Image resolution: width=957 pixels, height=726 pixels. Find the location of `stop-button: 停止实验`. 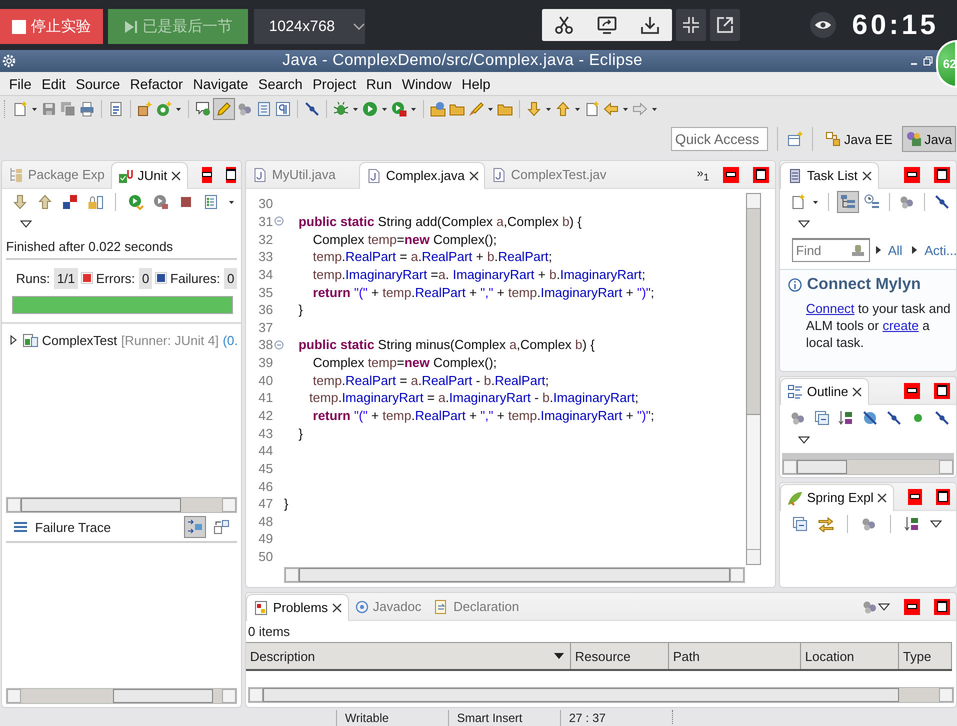

stop-button: 停止实验 is located at coordinates (51, 26).